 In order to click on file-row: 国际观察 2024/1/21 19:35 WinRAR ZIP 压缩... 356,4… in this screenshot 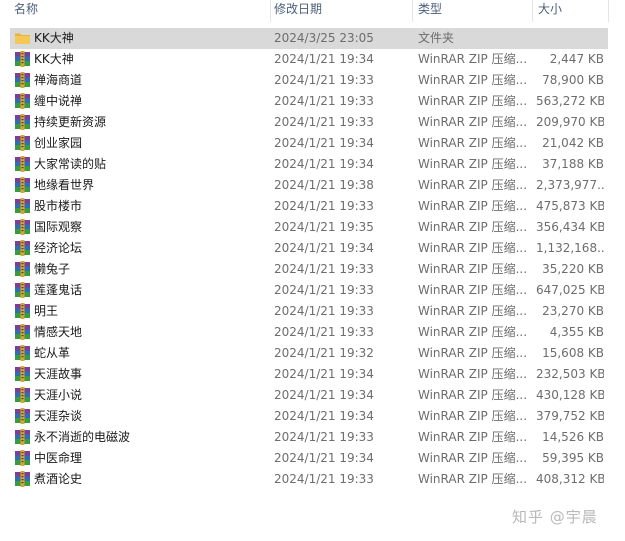, I will do `click(312, 227)`.